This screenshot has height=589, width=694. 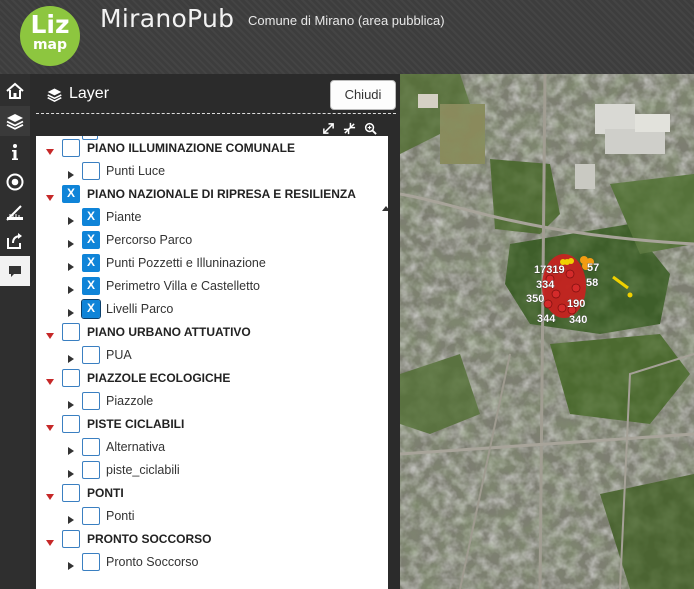 What do you see at coordinates (130, 401) in the screenshot?
I see `layer-label: Piazzole` at bounding box center [130, 401].